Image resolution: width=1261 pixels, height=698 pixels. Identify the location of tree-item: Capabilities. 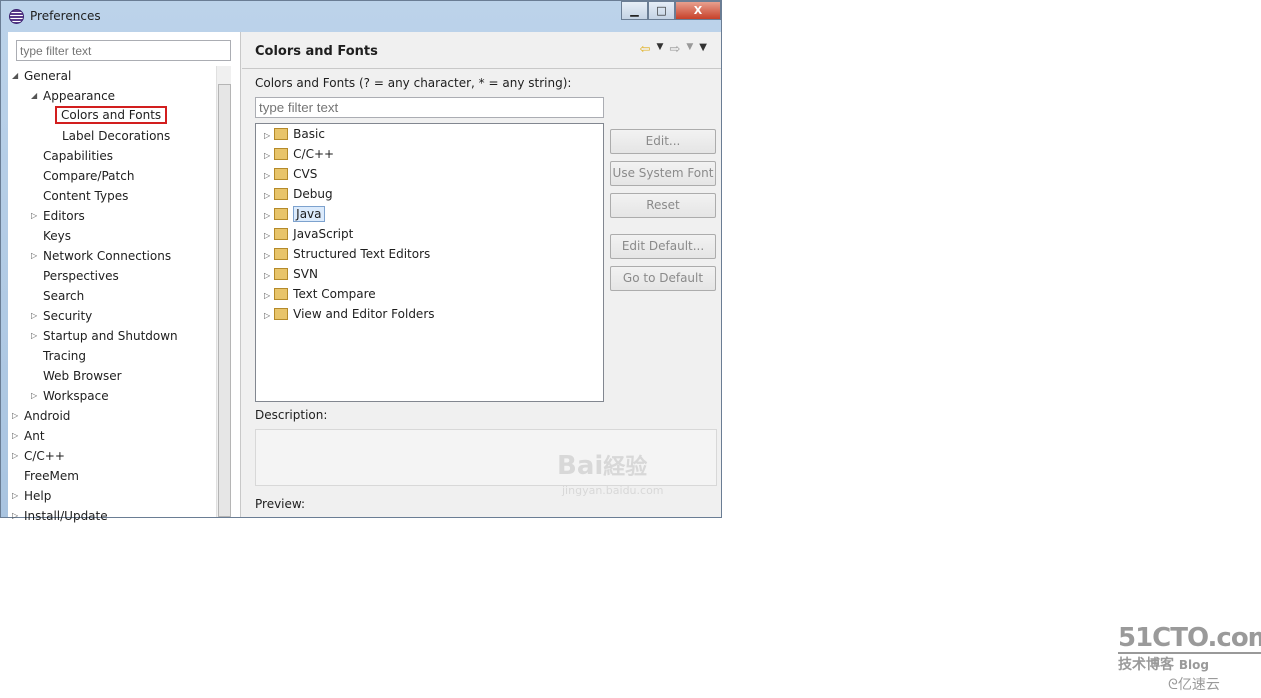
(78, 156).